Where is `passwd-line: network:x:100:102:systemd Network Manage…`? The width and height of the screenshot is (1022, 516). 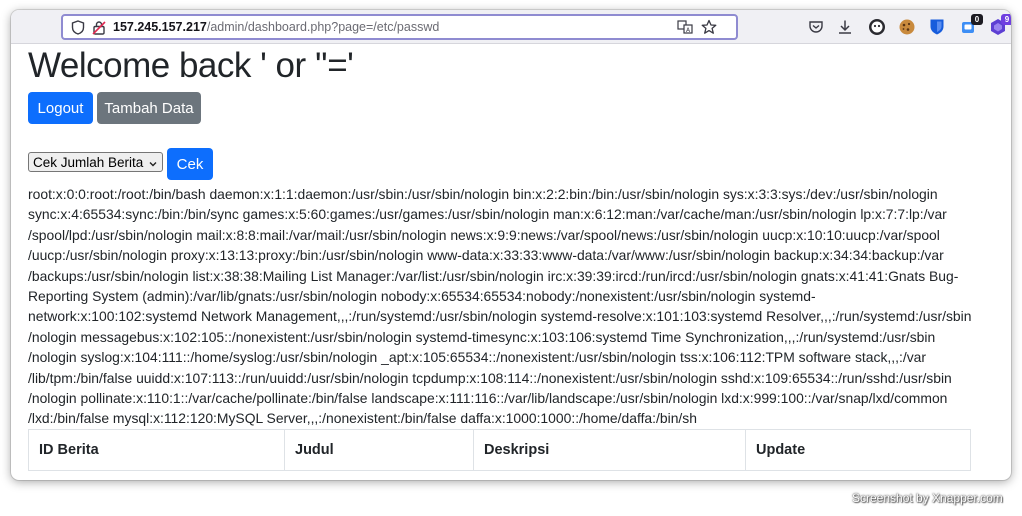 passwd-line: network:x:100:102:systemd Network Manage… is located at coordinates (500, 316).